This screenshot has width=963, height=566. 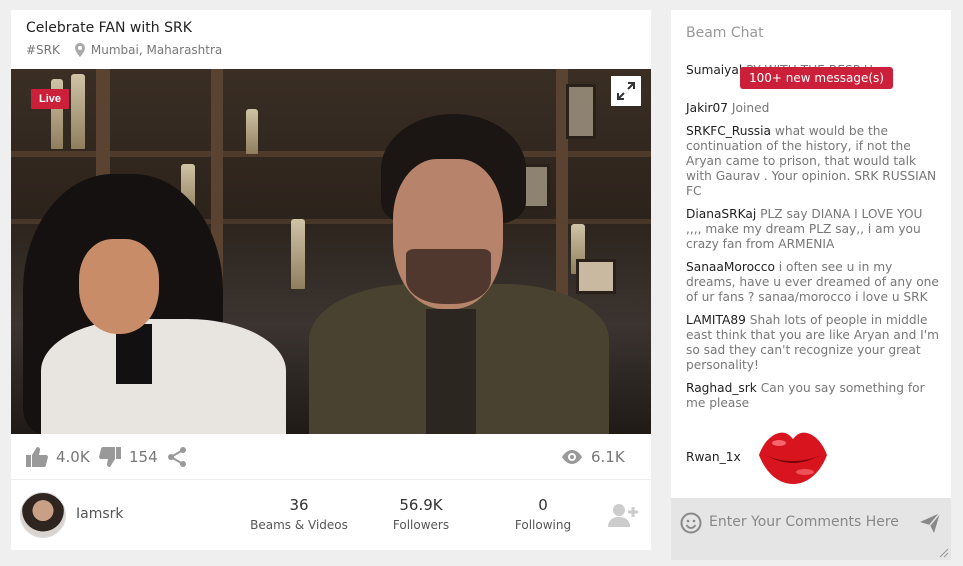 I want to click on chat-sticker-message: Rwan_1x, so click(x=757, y=457).